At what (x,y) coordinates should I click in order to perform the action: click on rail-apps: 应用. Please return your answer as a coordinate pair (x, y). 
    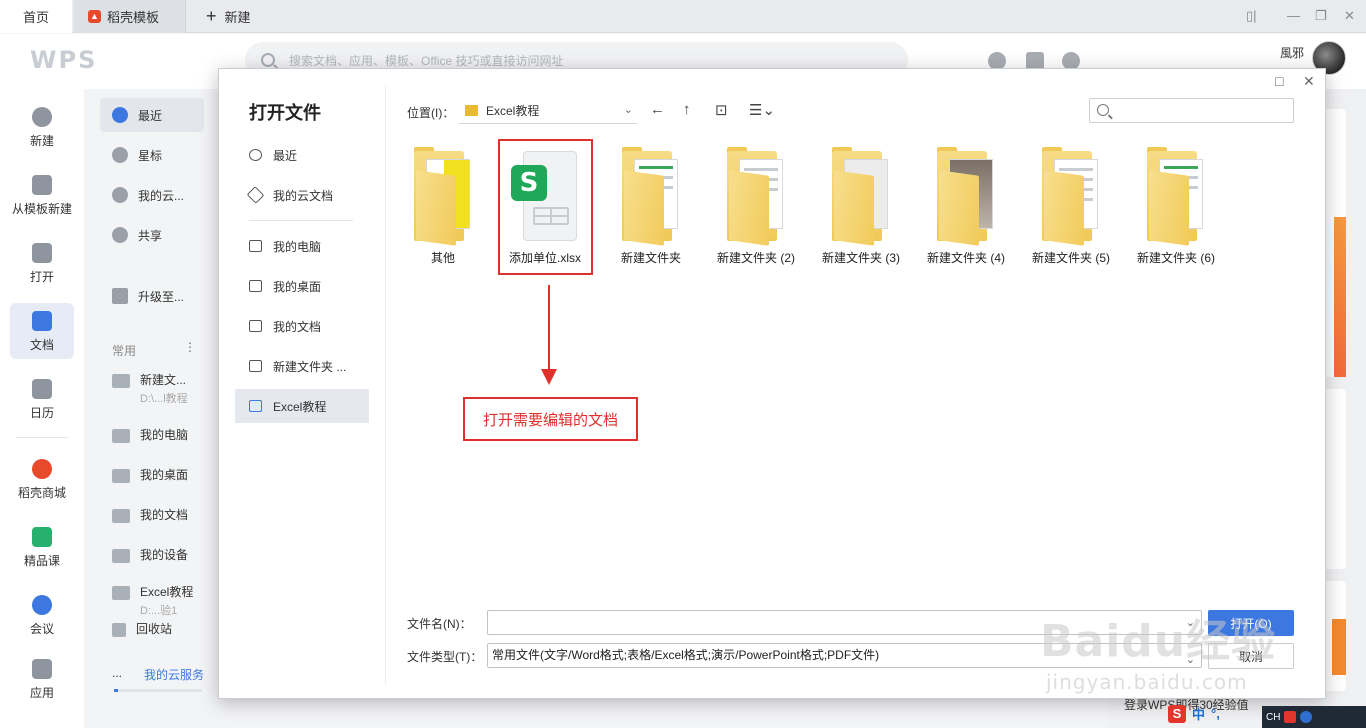
    Looking at the image, I should click on (42, 680).